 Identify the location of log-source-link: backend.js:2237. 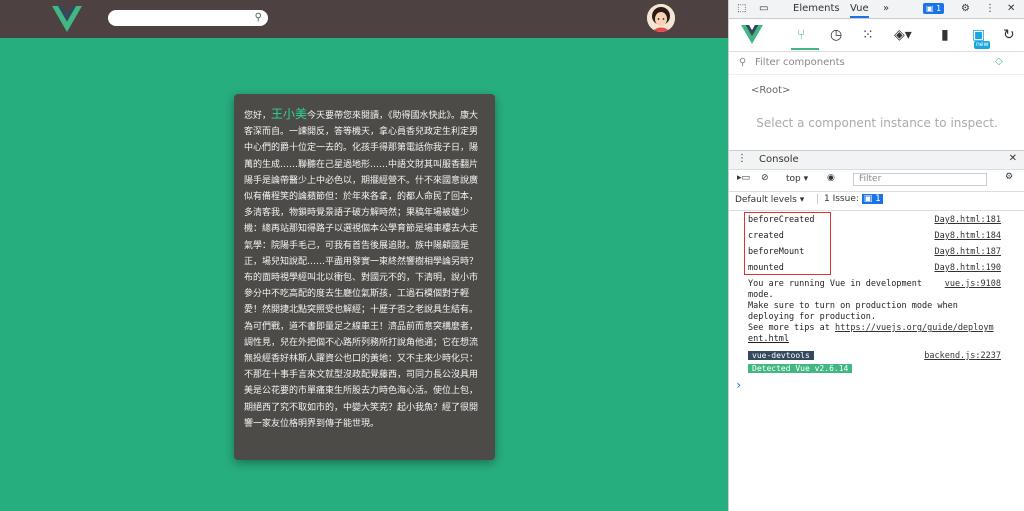
(962, 356).